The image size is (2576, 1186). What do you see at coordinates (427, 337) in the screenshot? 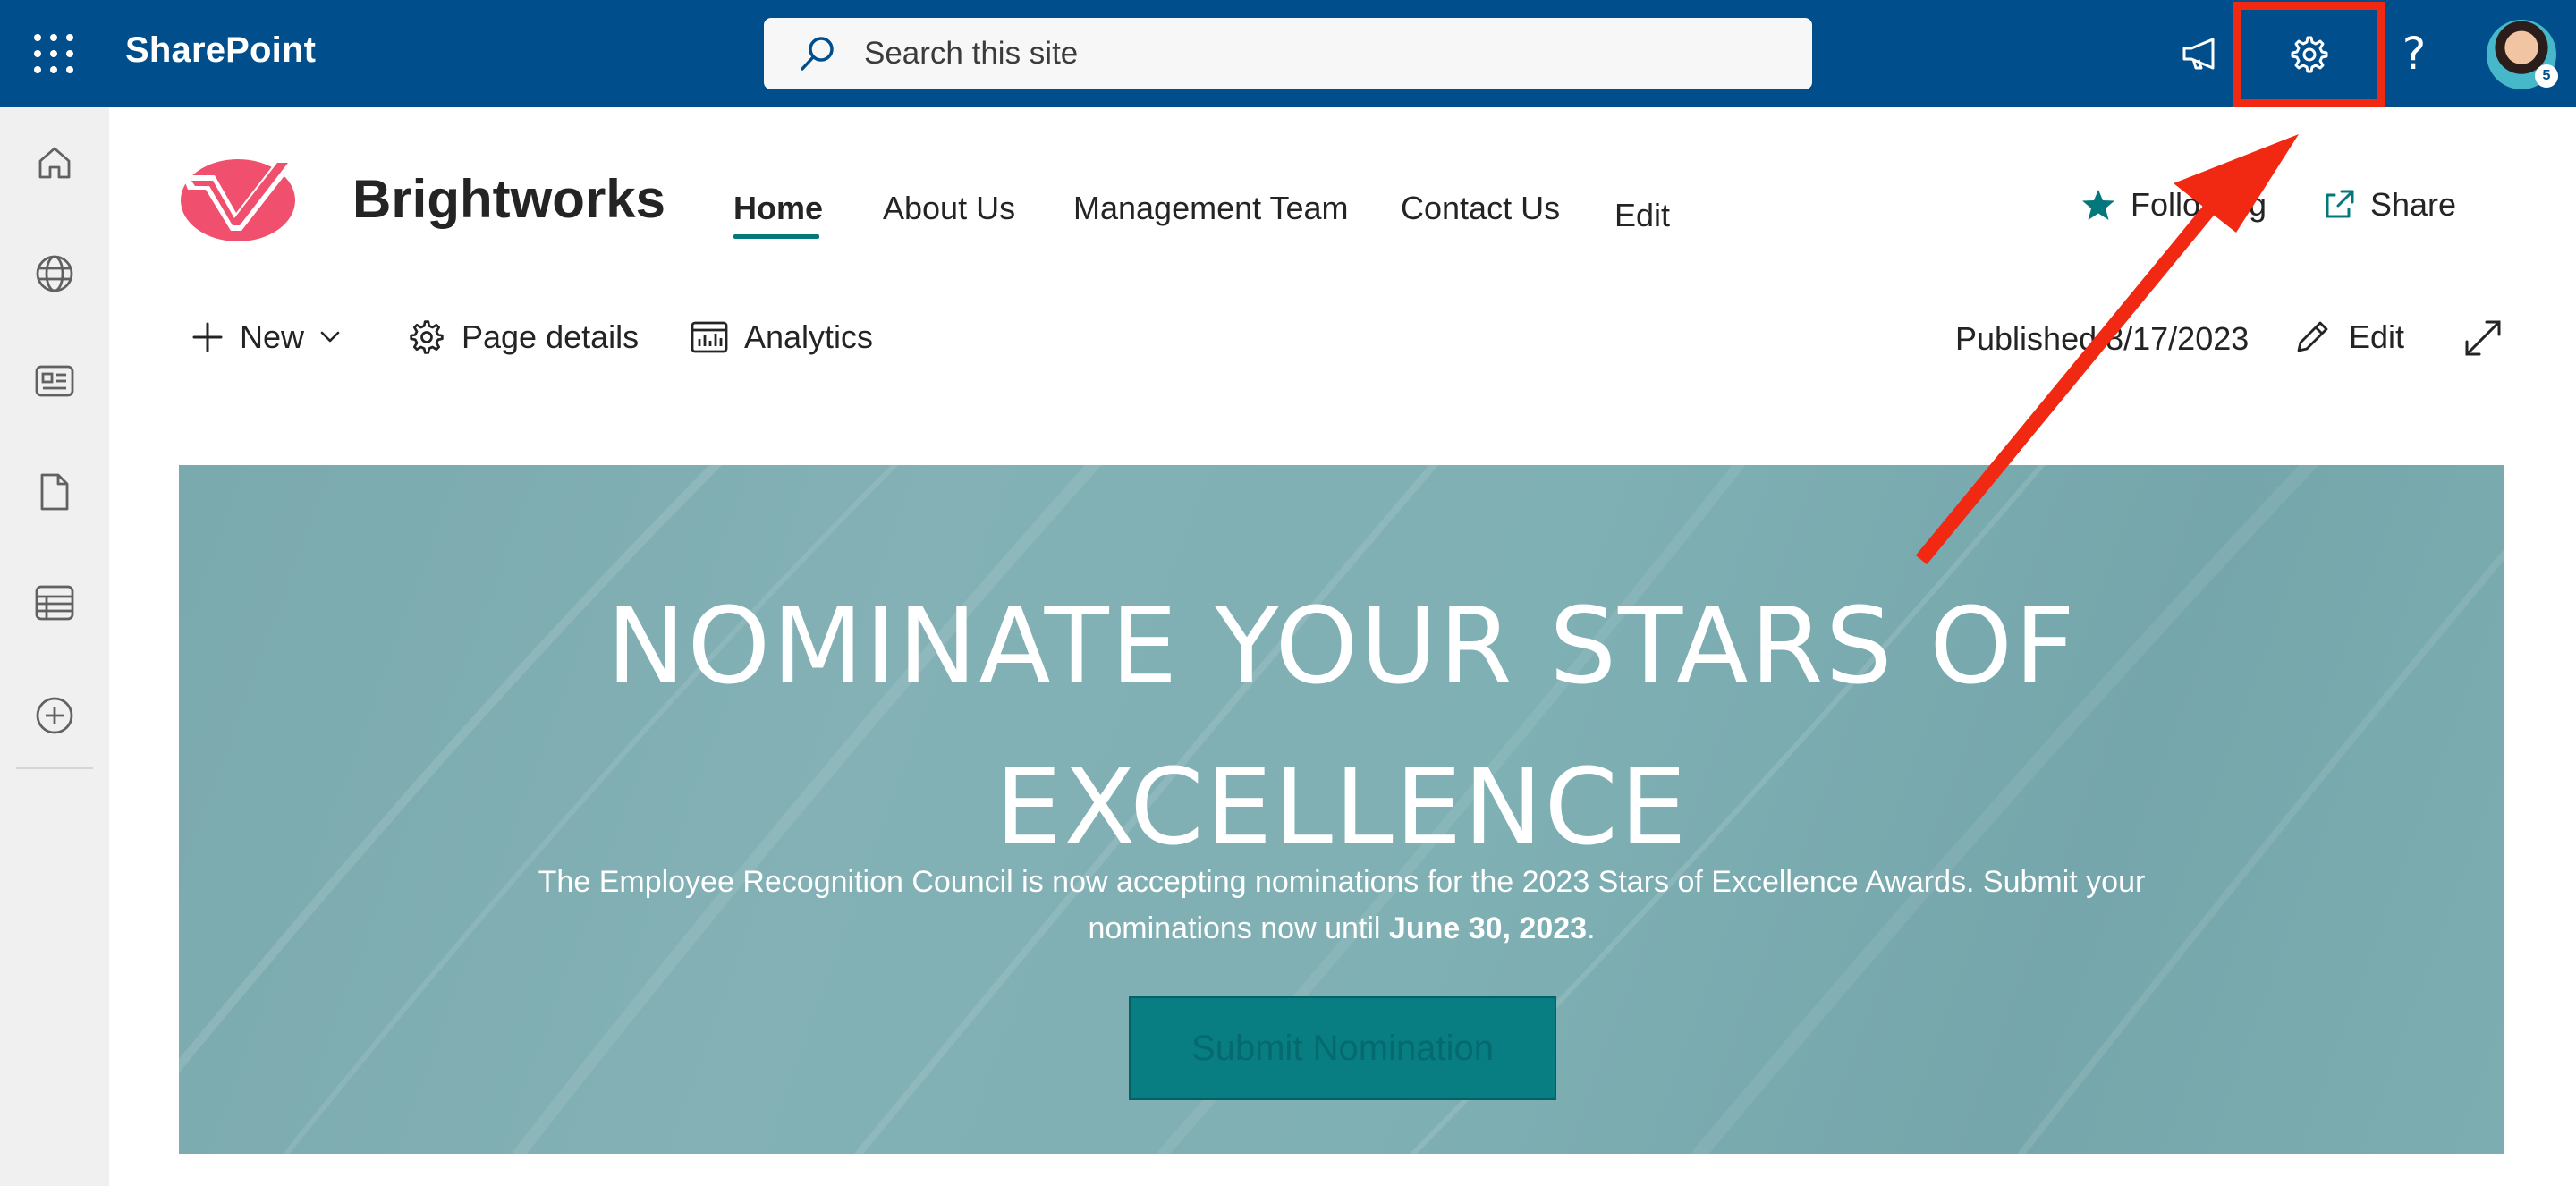
I see `settings-icon` at bounding box center [427, 337].